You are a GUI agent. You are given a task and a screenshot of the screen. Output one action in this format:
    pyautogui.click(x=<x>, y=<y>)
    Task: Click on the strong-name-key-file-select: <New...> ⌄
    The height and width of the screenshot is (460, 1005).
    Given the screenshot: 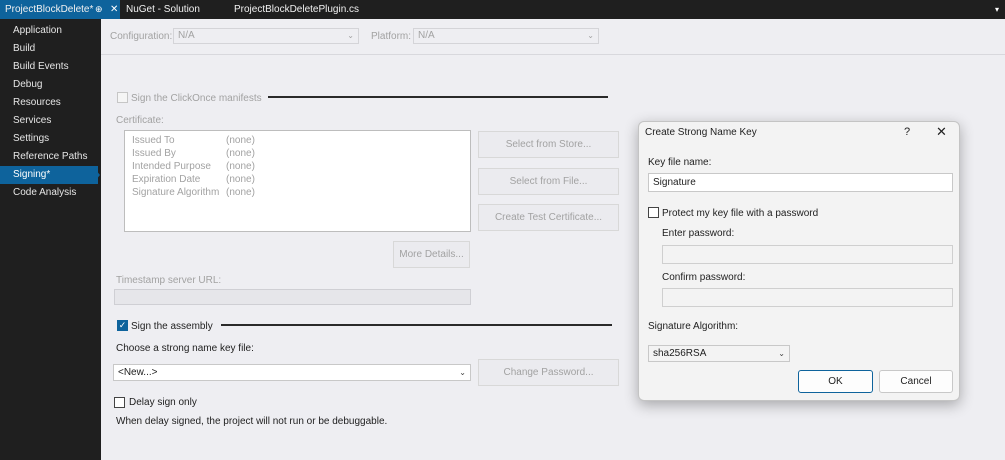 What is the action you would take?
    pyautogui.click(x=292, y=372)
    